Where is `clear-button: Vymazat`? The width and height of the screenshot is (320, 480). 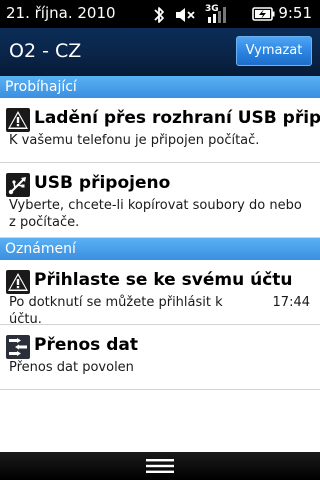 clear-button: Vymazat is located at coordinates (274, 51).